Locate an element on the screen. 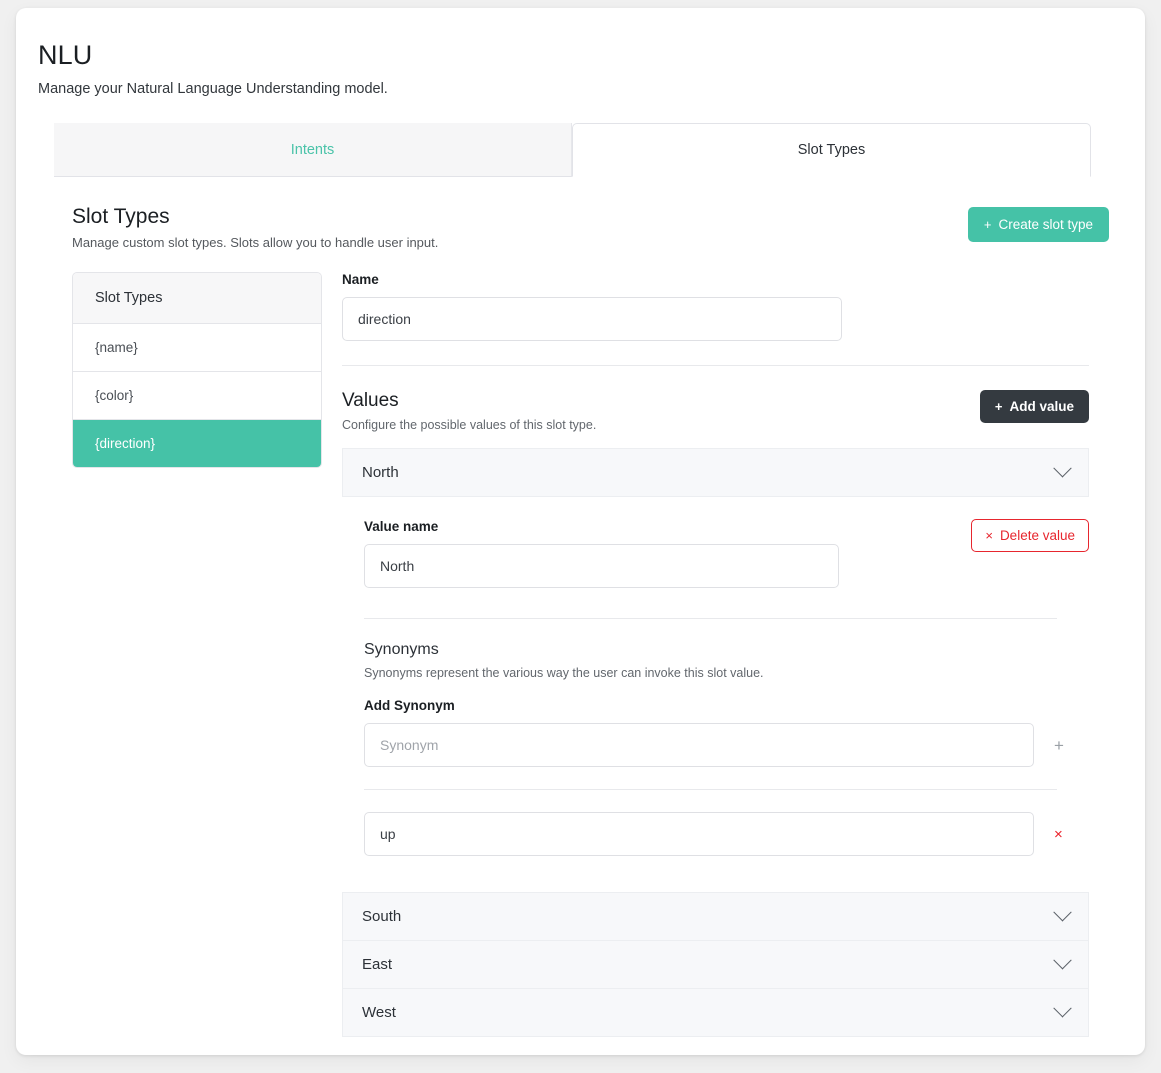  tab-intents: Intents is located at coordinates (313, 150).